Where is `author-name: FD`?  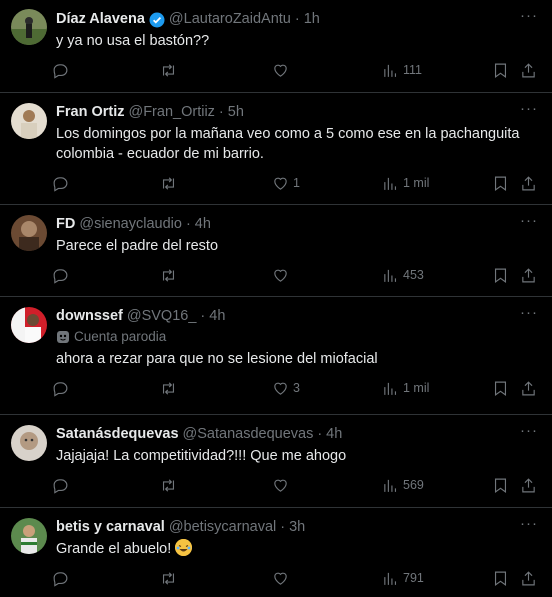 author-name: FD is located at coordinates (65, 224).